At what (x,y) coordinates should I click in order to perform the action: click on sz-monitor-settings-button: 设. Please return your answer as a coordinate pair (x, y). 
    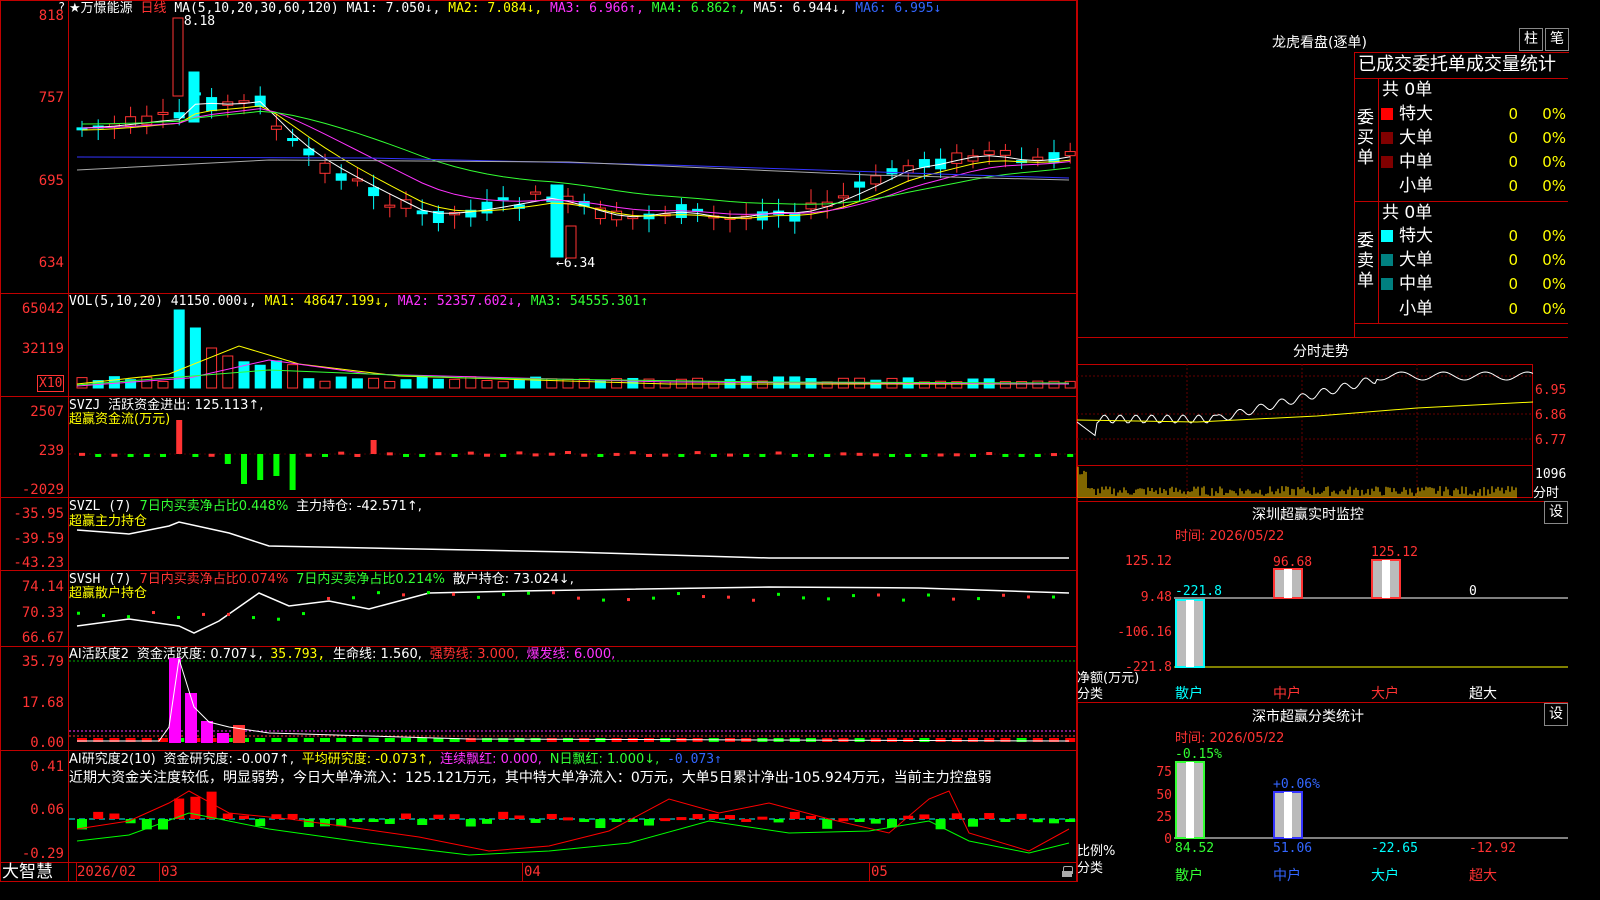
    Looking at the image, I should click on (1556, 512).